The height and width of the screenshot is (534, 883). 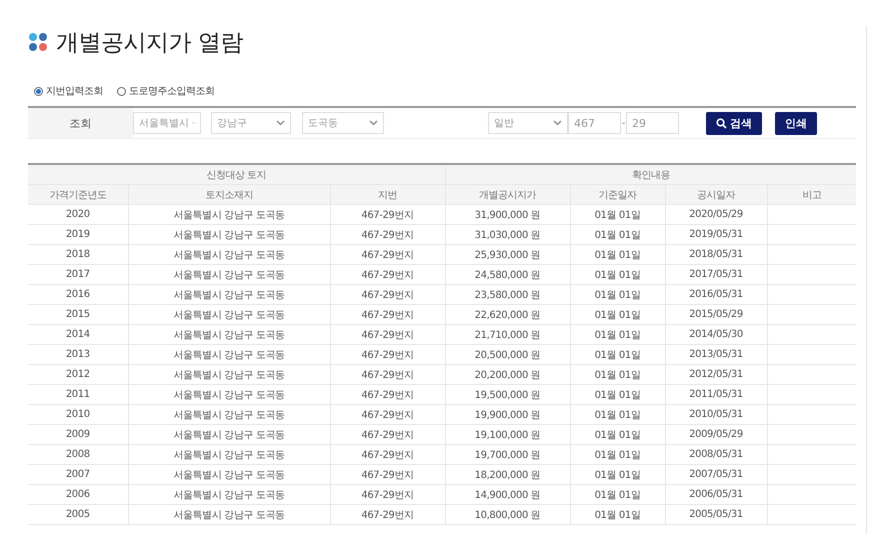 What do you see at coordinates (811, 194) in the screenshot?
I see `column-header: 비고` at bounding box center [811, 194].